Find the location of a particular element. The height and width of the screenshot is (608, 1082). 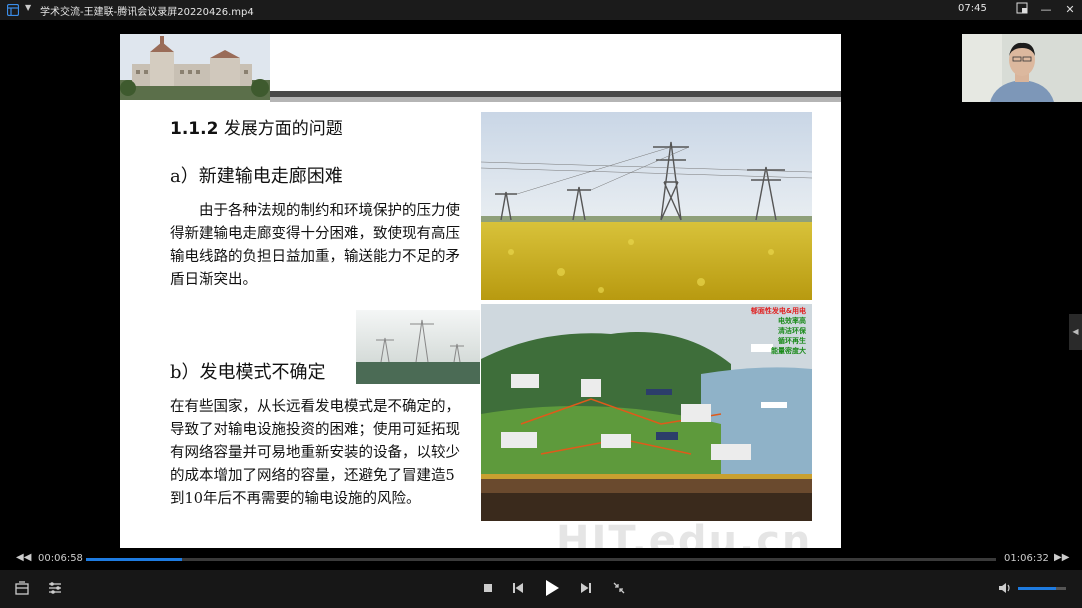

heading-number: 1.1.2 is located at coordinates (194, 129).